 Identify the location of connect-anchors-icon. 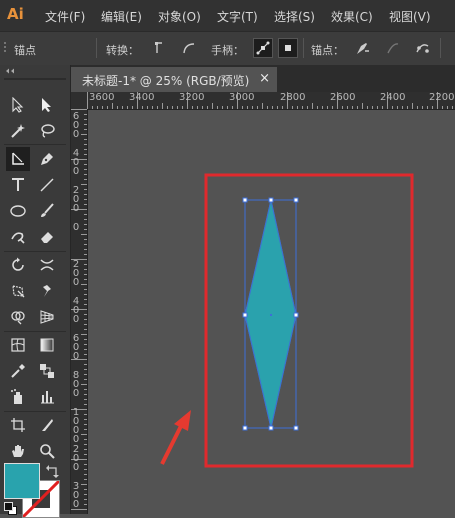
(393, 48).